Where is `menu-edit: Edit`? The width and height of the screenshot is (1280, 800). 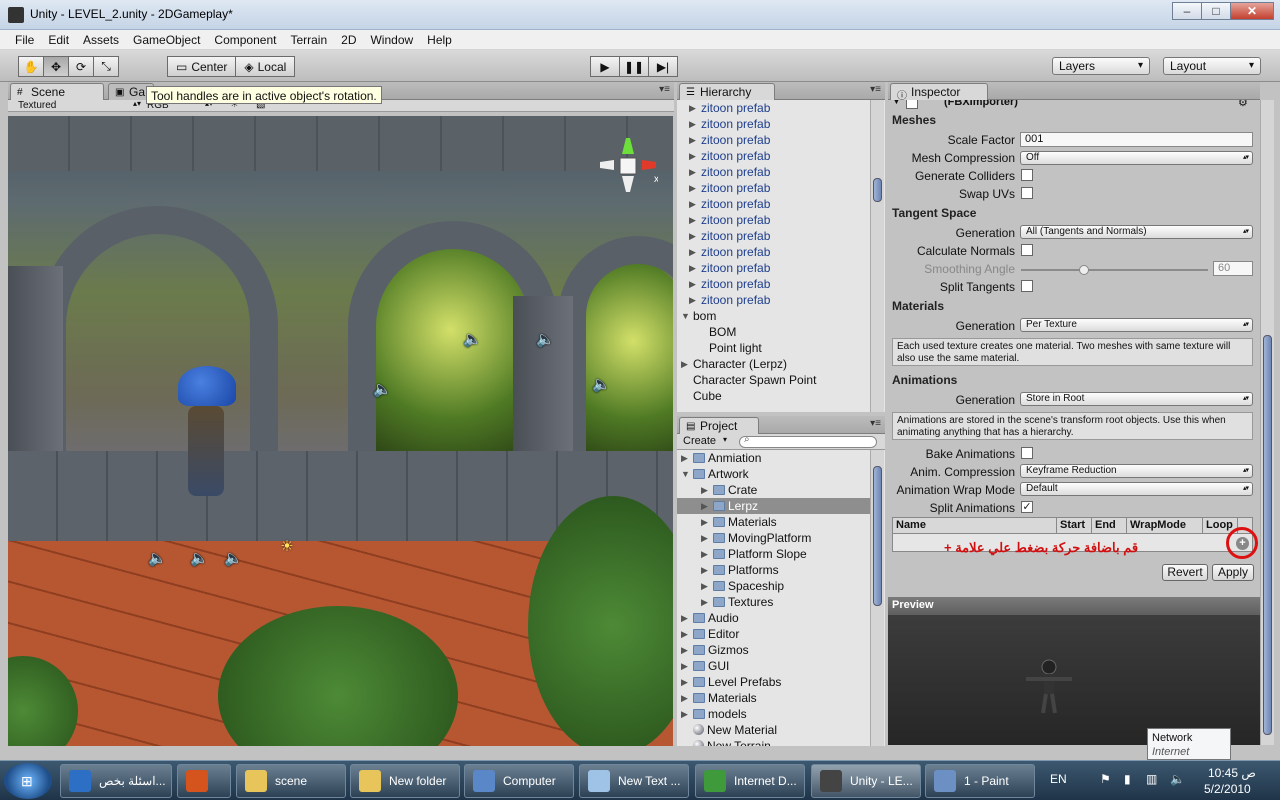
menu-edit: Edit is located at coordinates (58, 39).